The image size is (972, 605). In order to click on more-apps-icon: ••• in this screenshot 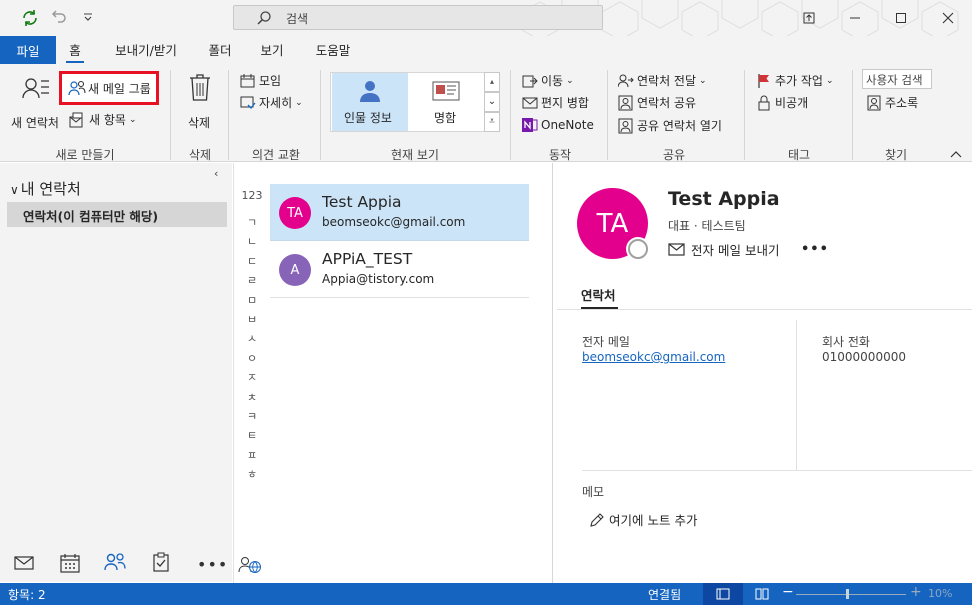, I will do `click(212, 564)`.